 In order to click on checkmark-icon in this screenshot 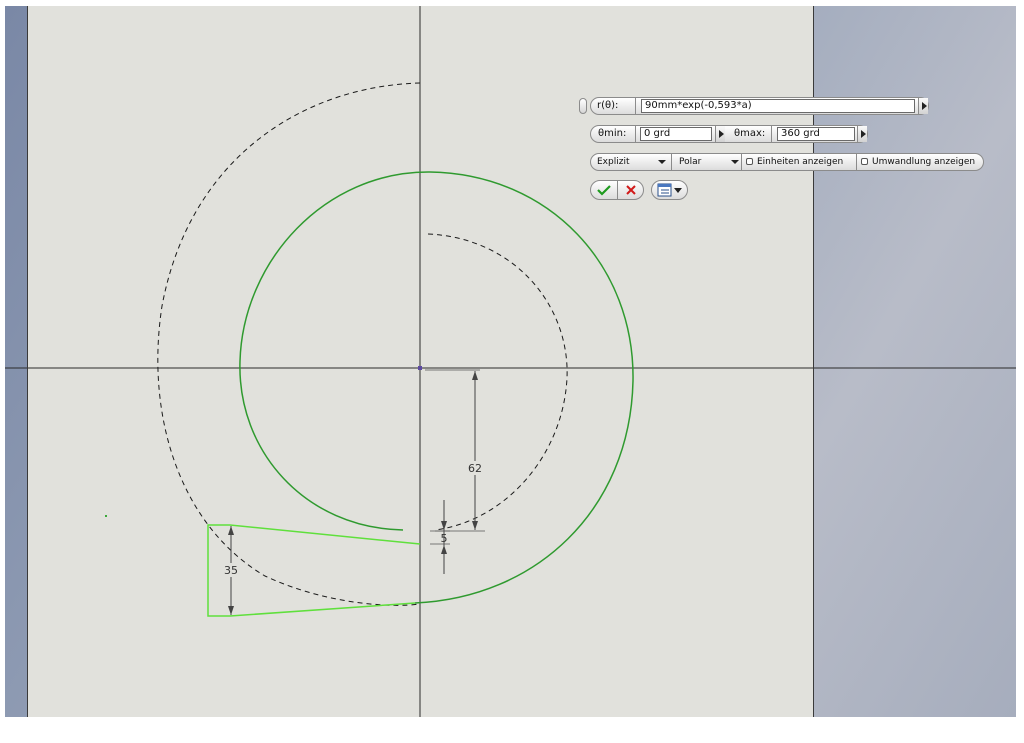, I will do `click(604, 190)`.